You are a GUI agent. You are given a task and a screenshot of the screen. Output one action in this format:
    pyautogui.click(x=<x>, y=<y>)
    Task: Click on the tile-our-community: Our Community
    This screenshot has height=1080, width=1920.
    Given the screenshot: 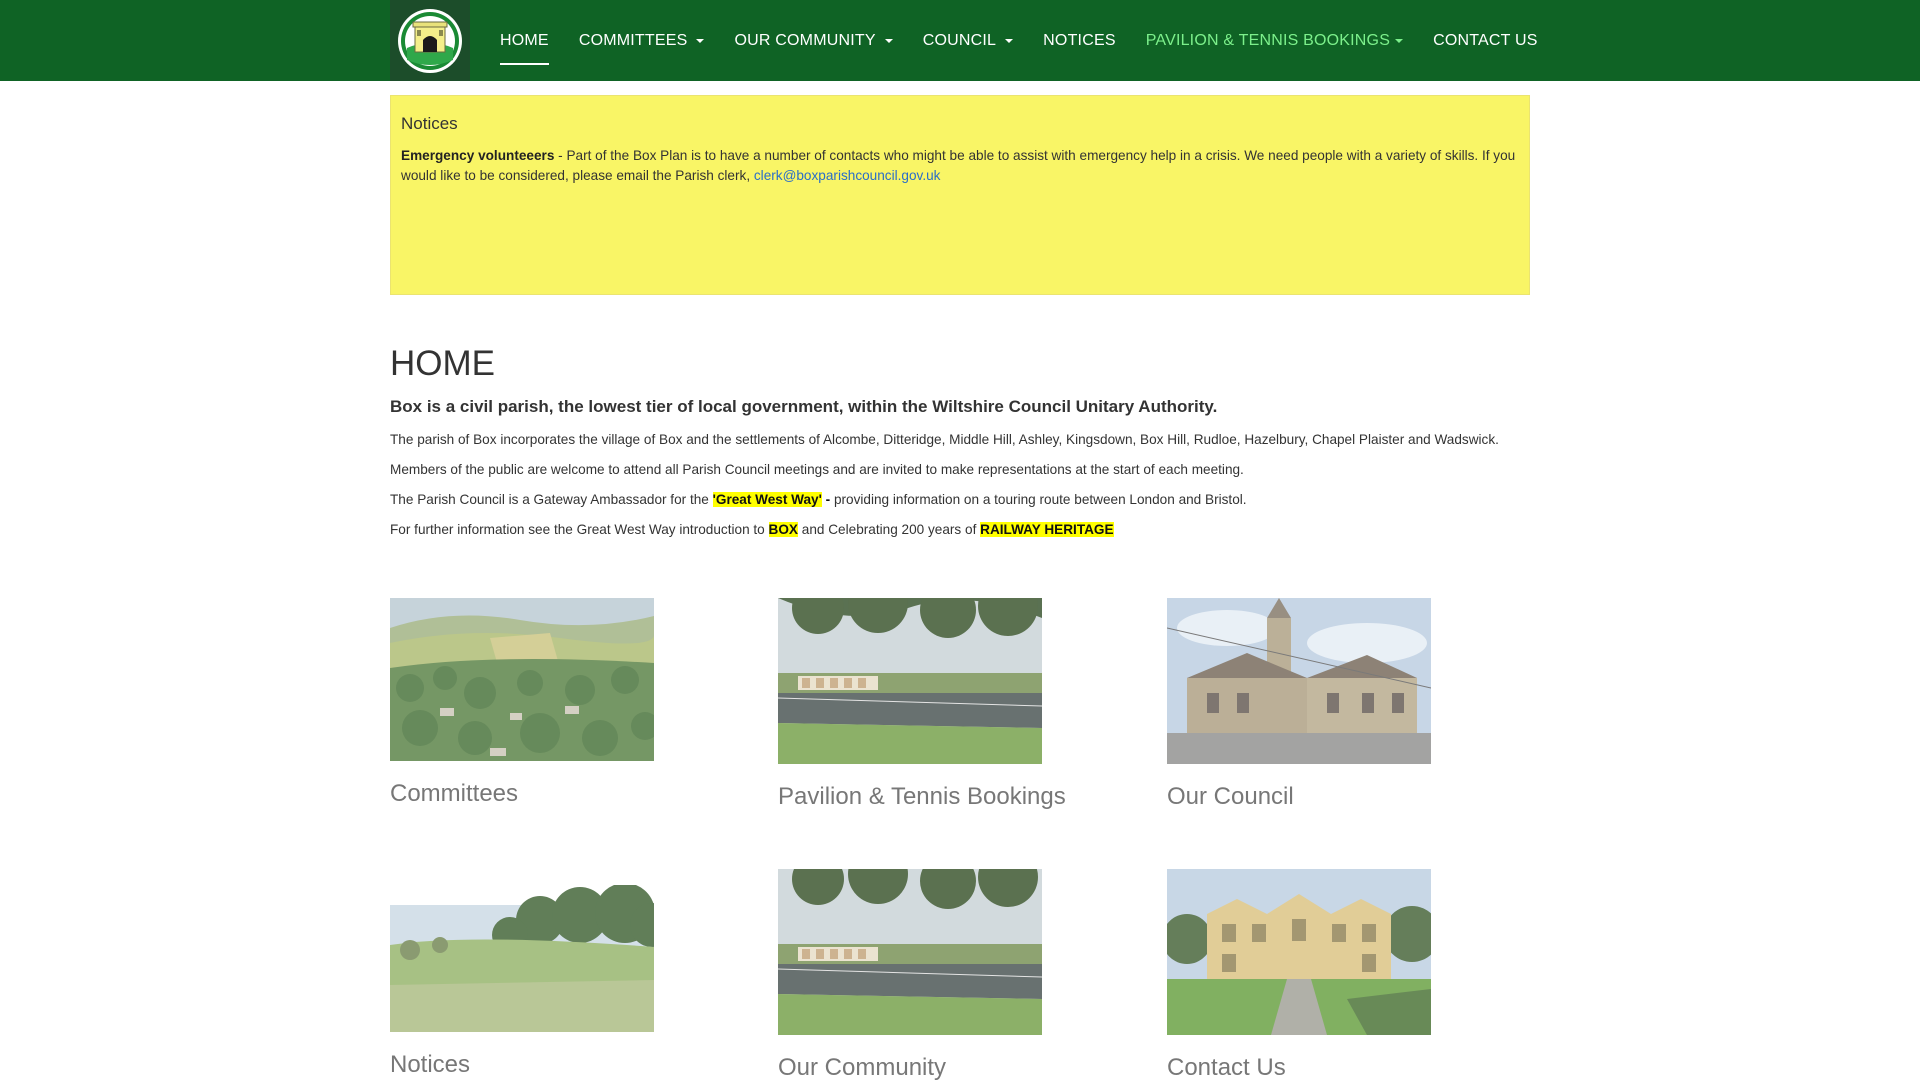 What is the action you would take?
    pyautogui.click(x=910, y=974)
    